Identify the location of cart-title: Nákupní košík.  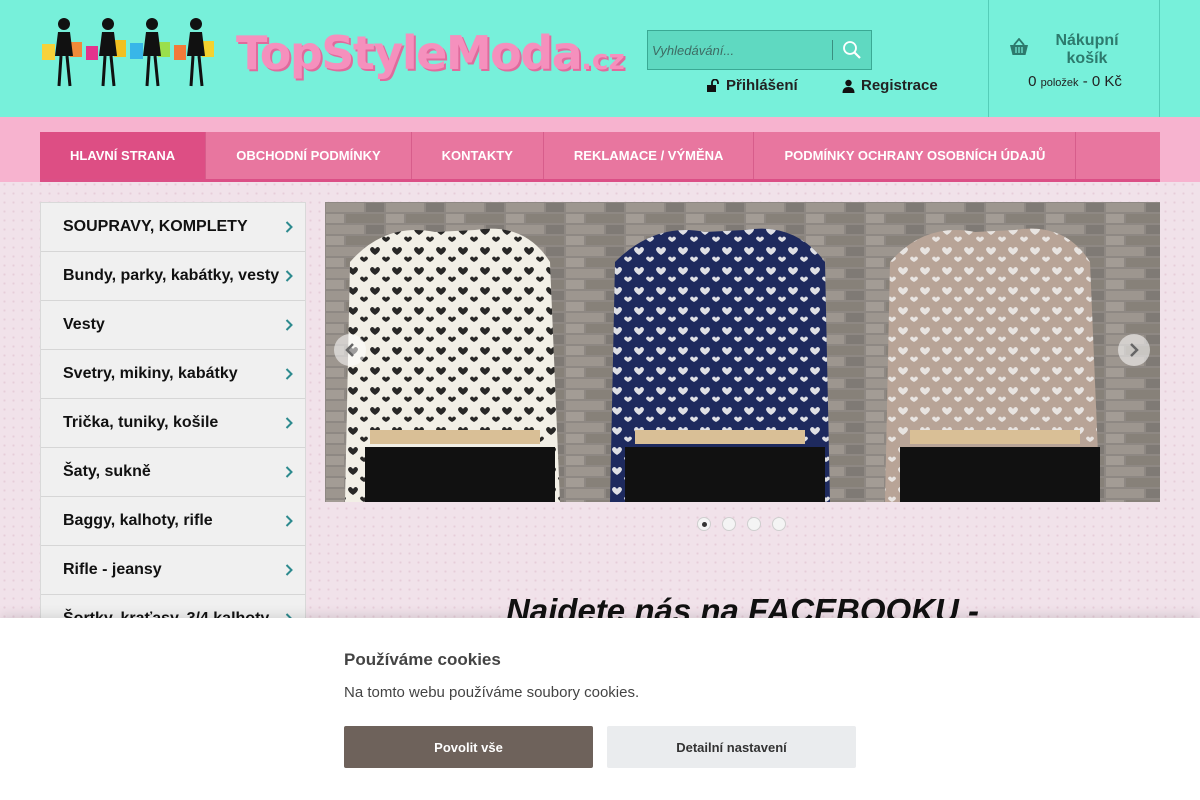
(1087, 49).